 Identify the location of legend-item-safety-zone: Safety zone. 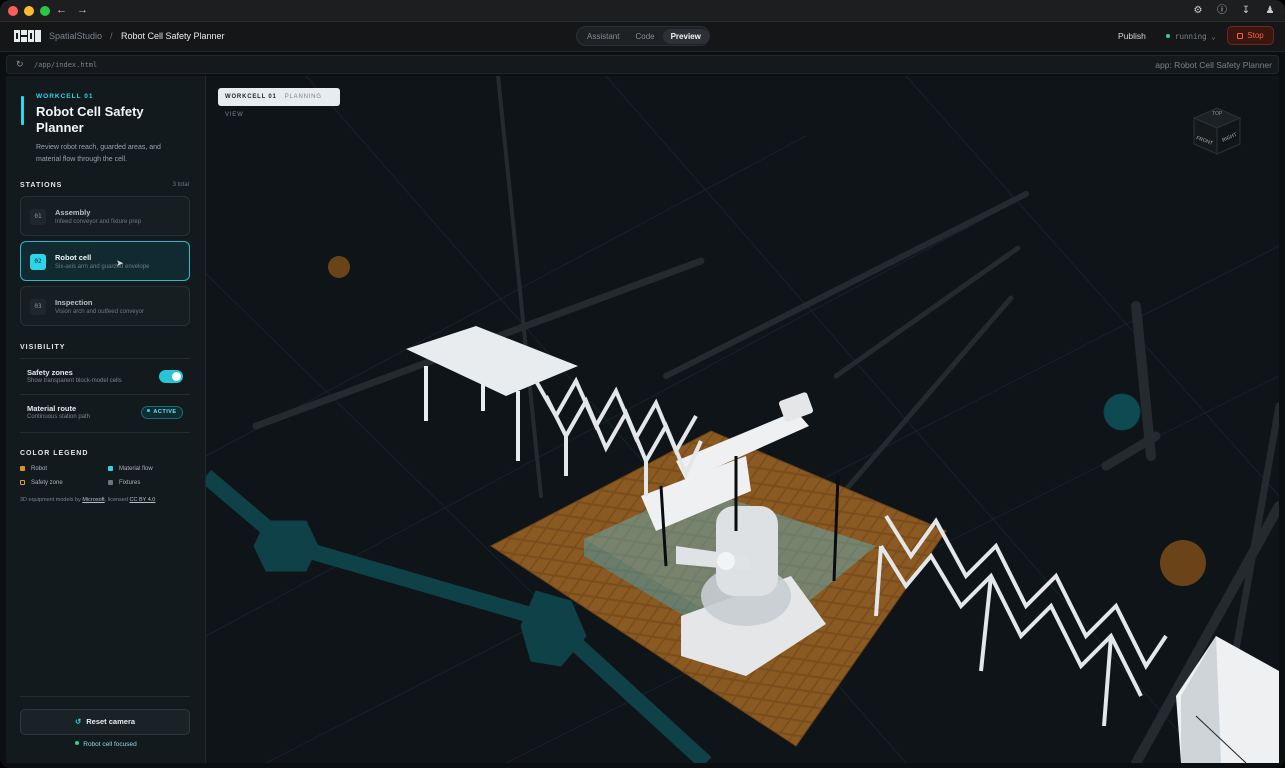
(41, 483).